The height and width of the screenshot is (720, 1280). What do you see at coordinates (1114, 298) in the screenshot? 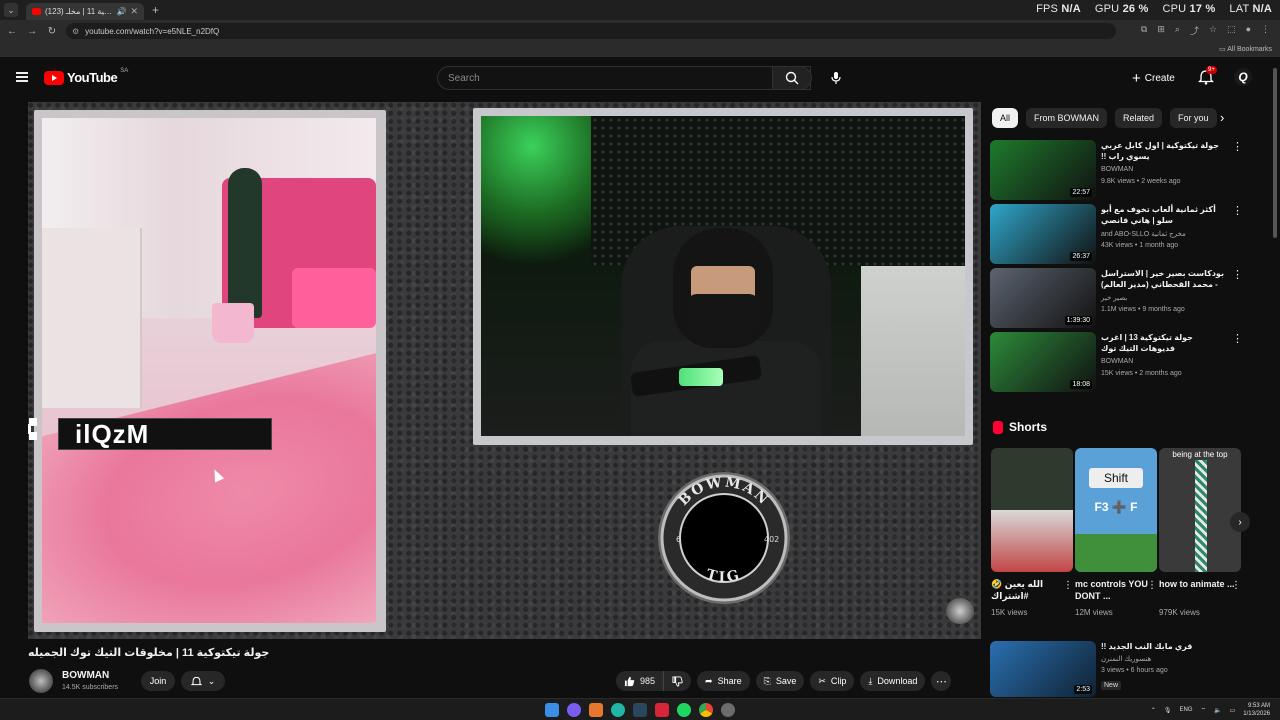
I see `recommendation-channel: بصير خير` at bounding box center [1114, 298].